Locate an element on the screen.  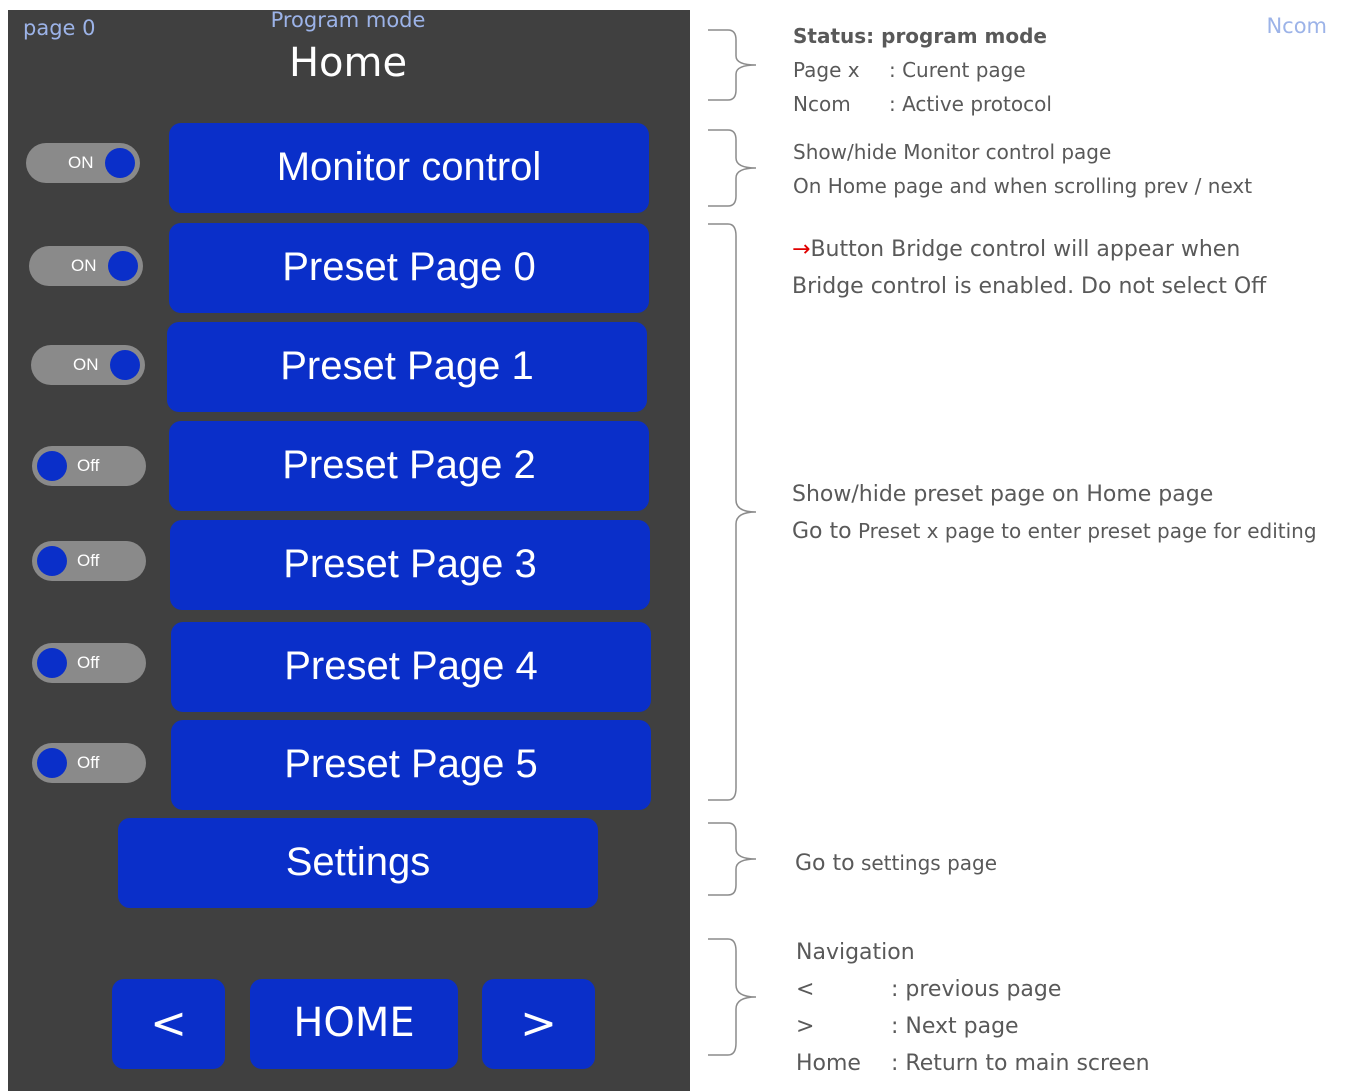
home-button: HOME is located at coordinates (354, 1024).